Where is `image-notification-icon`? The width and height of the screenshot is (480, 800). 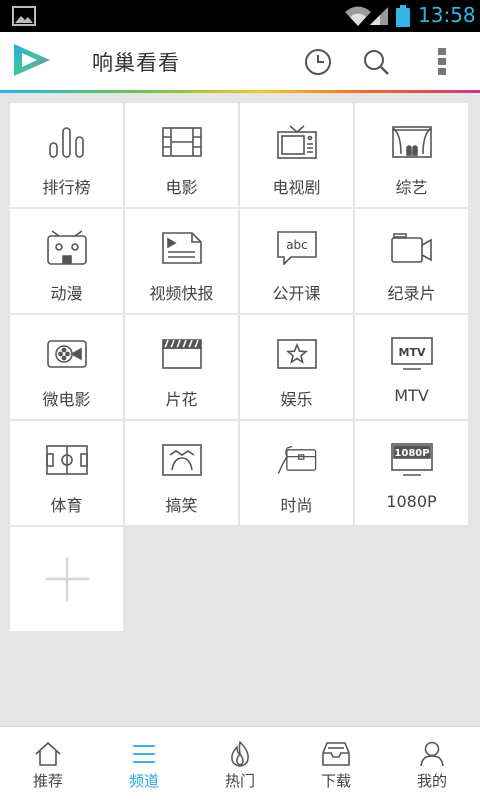
image-notification-icon is located at coordinates (24, 16).